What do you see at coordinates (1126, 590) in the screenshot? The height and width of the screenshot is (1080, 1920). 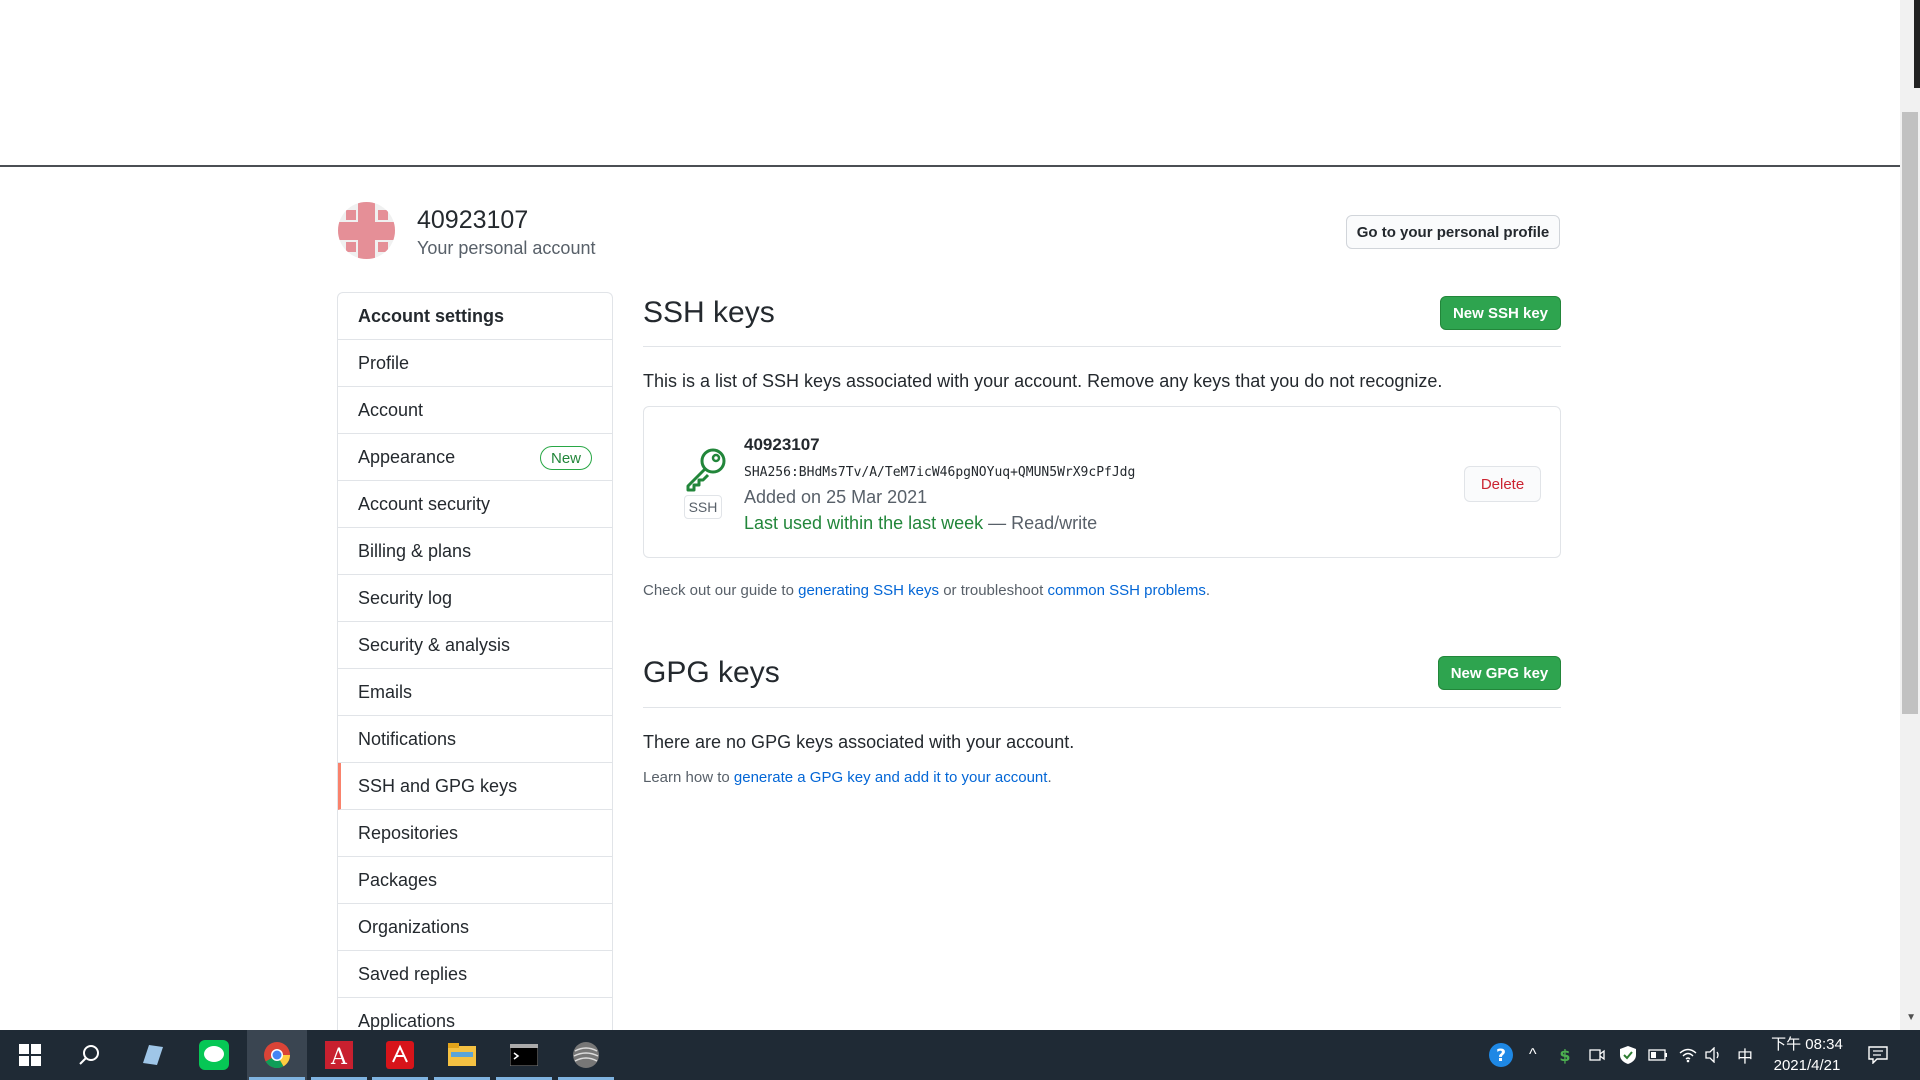 I see `common-ssh-problems-link: common SSH problems` at bounding box center [1126, 590].